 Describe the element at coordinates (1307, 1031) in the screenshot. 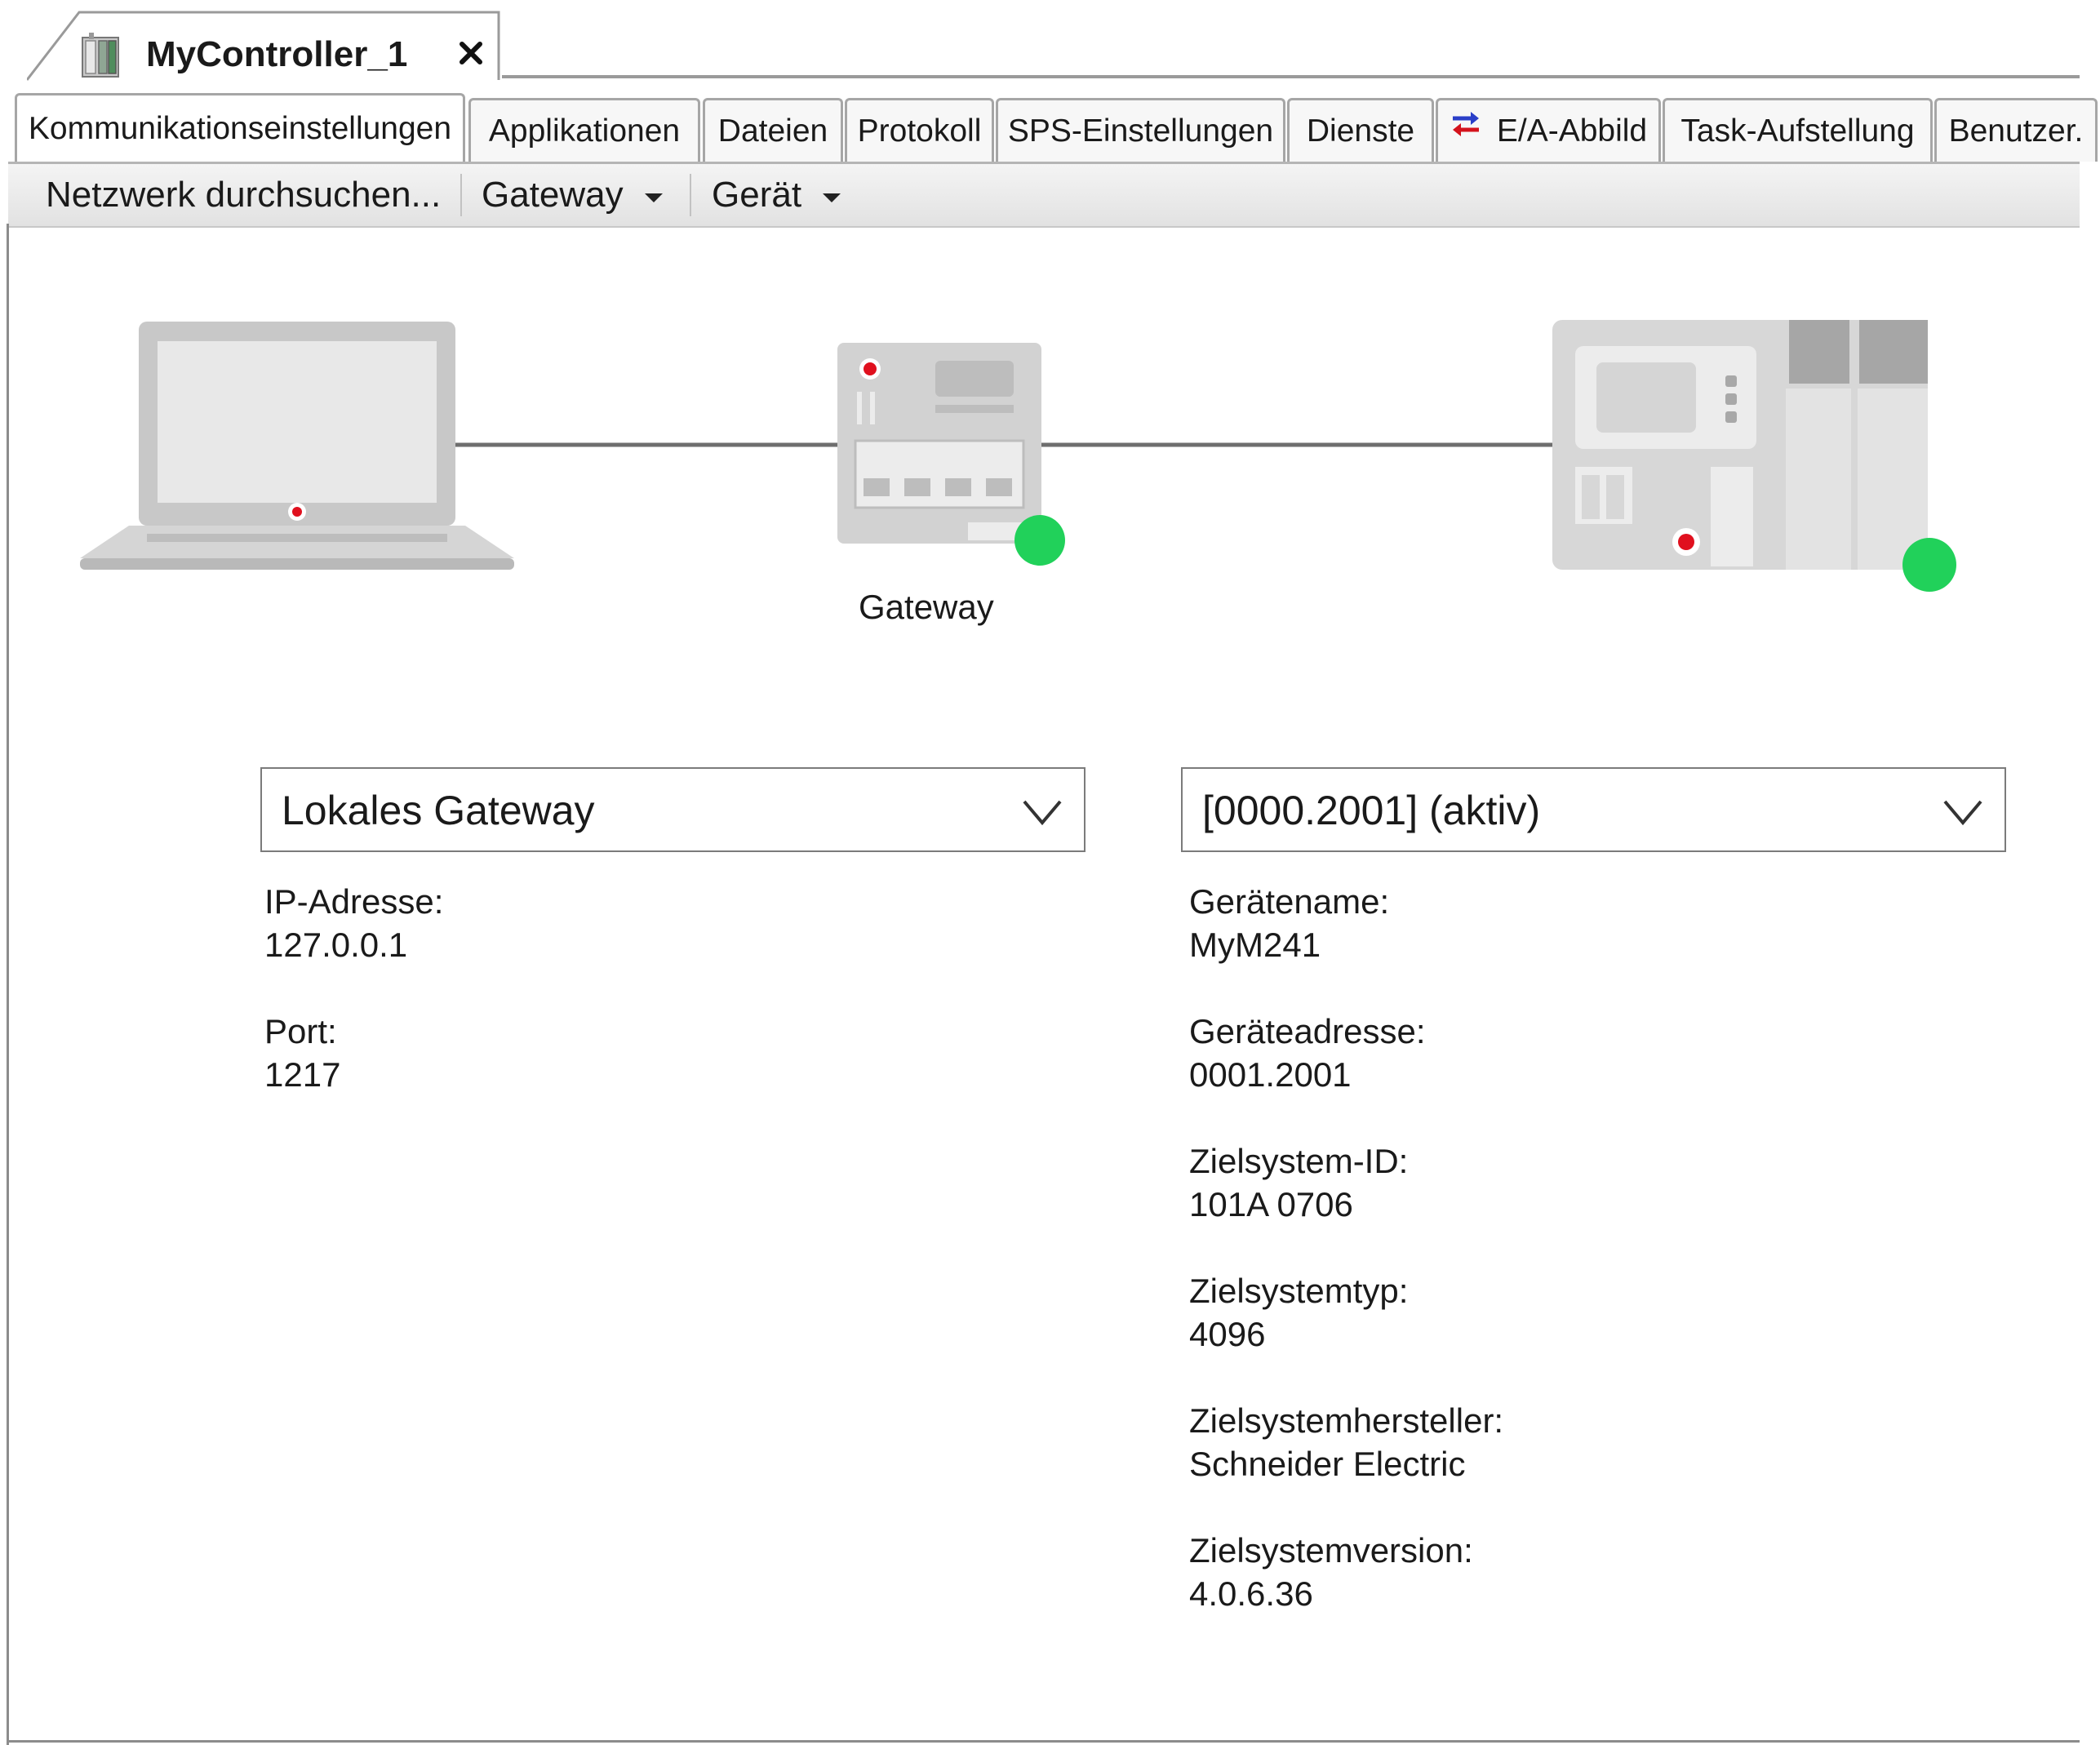

I see `field-label: Geräteadresse:` at that location.